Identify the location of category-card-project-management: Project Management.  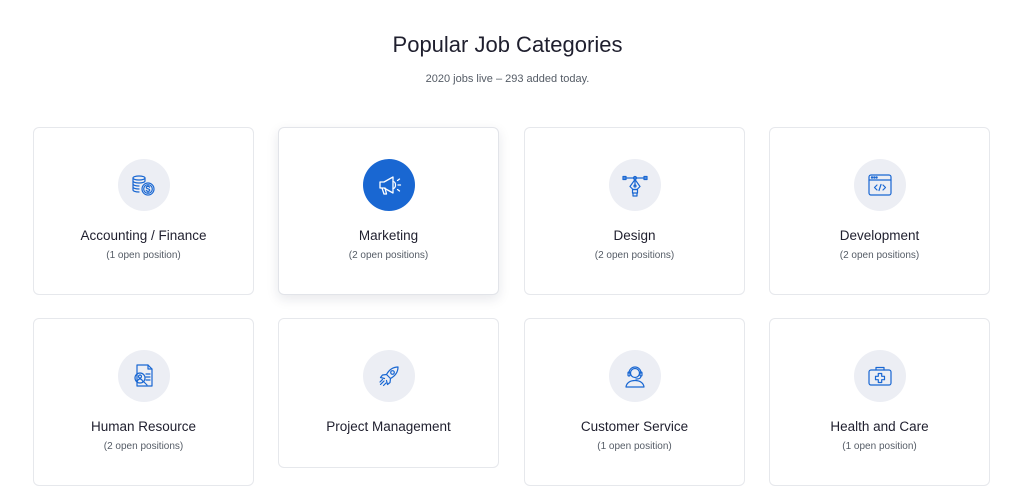
(388, 393).